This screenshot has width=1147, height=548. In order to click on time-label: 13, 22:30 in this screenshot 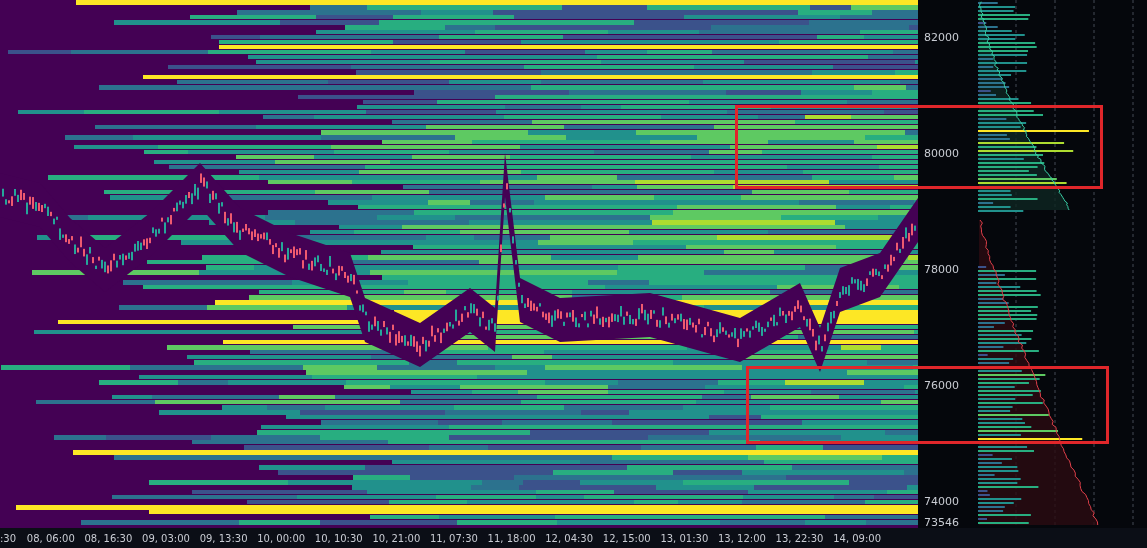, I will do `click(799, 538)`.